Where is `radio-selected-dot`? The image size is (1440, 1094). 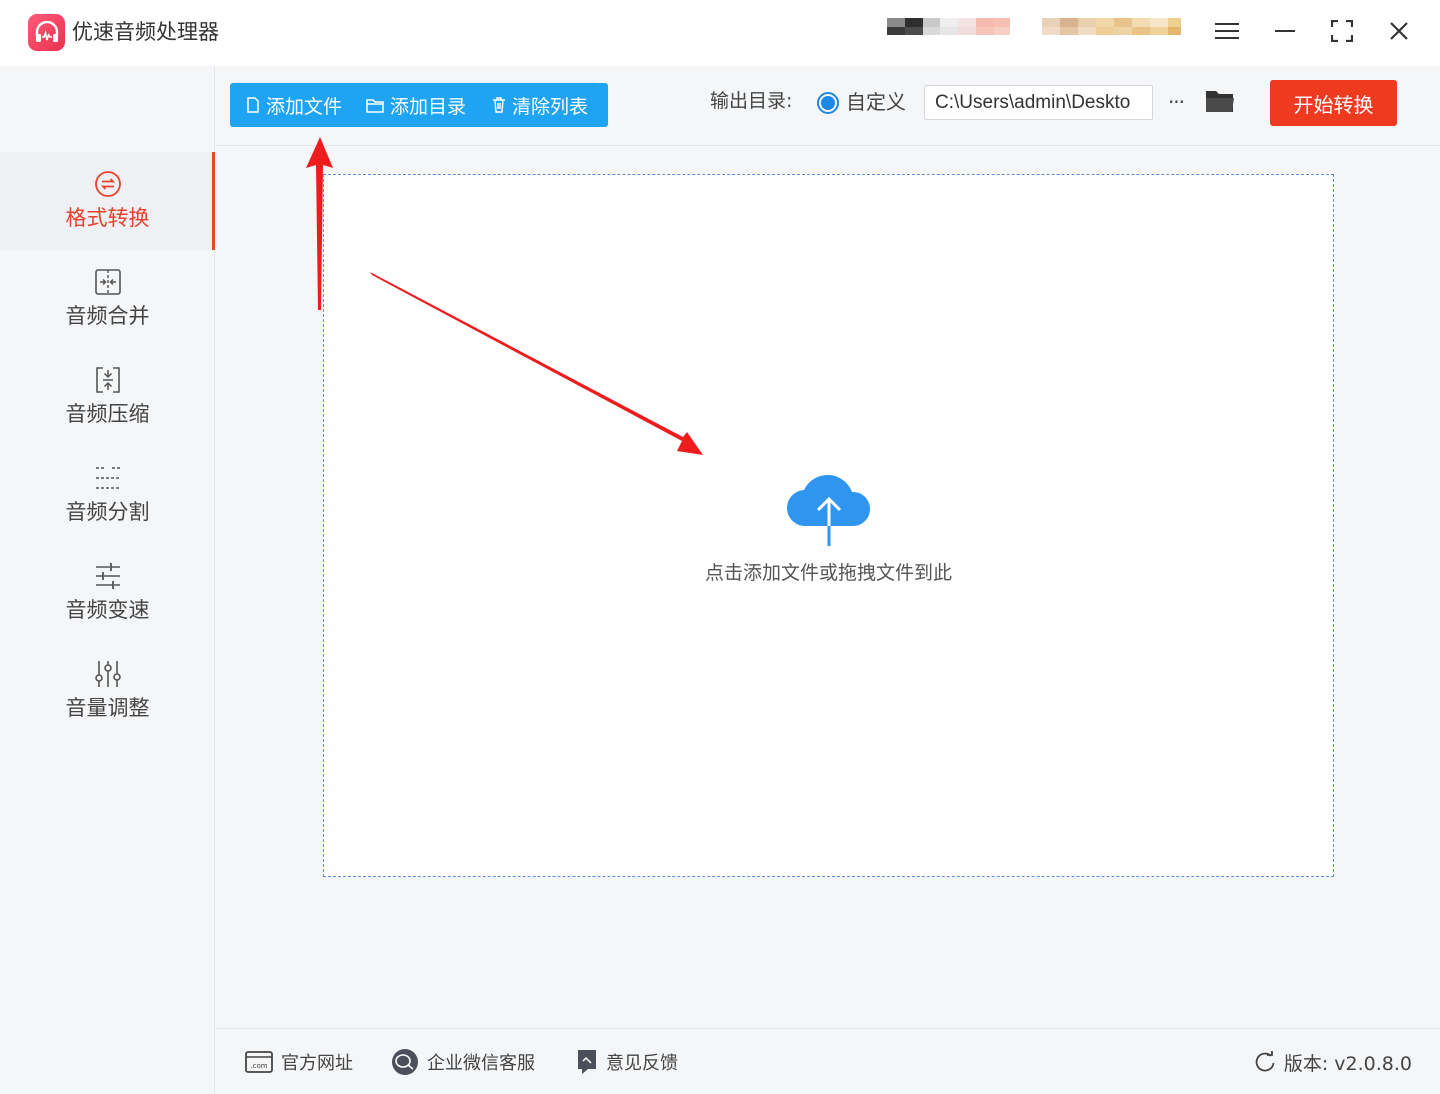
radio-selected-dot is located at coordinates (828, 103).